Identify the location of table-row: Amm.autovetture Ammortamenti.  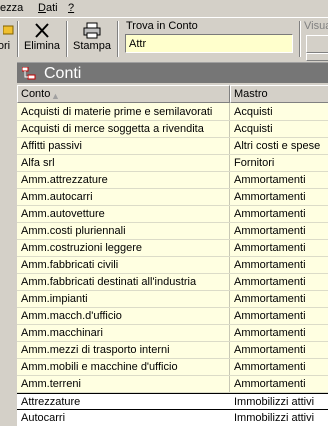
(172, 214).